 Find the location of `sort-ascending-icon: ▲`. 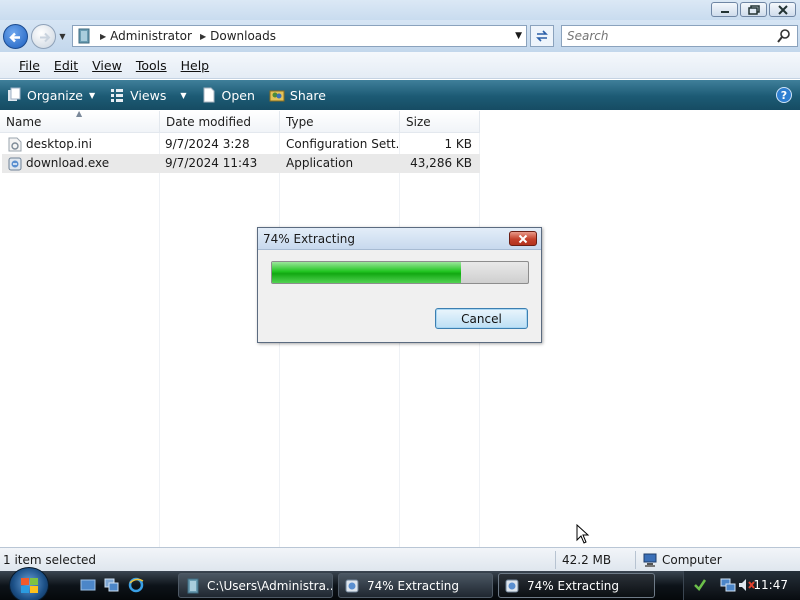

sort-ascending-icon: ▲ is located at coordinates (79, 113).